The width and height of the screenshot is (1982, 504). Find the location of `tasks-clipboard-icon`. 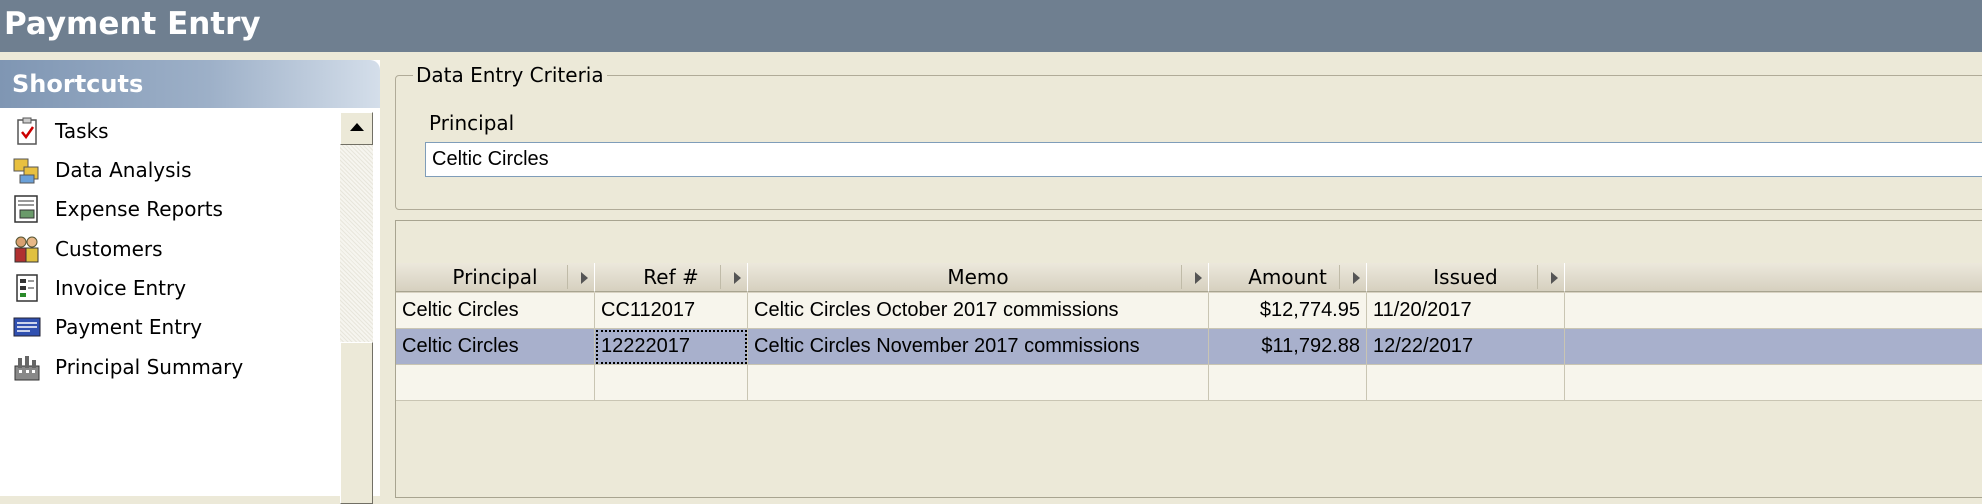

tasks-clipboard-icon is located at coordinates (27, 131).